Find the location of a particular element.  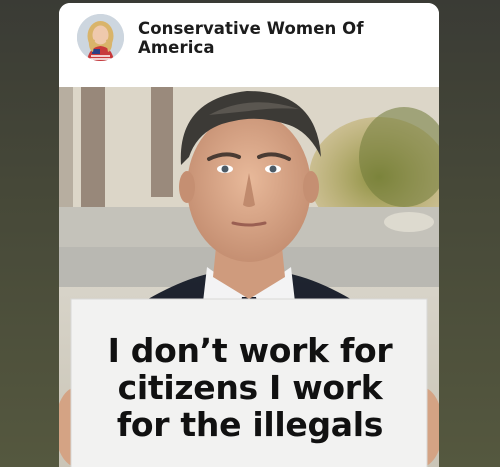

profile-avatar is located at coordinates (100, 37).